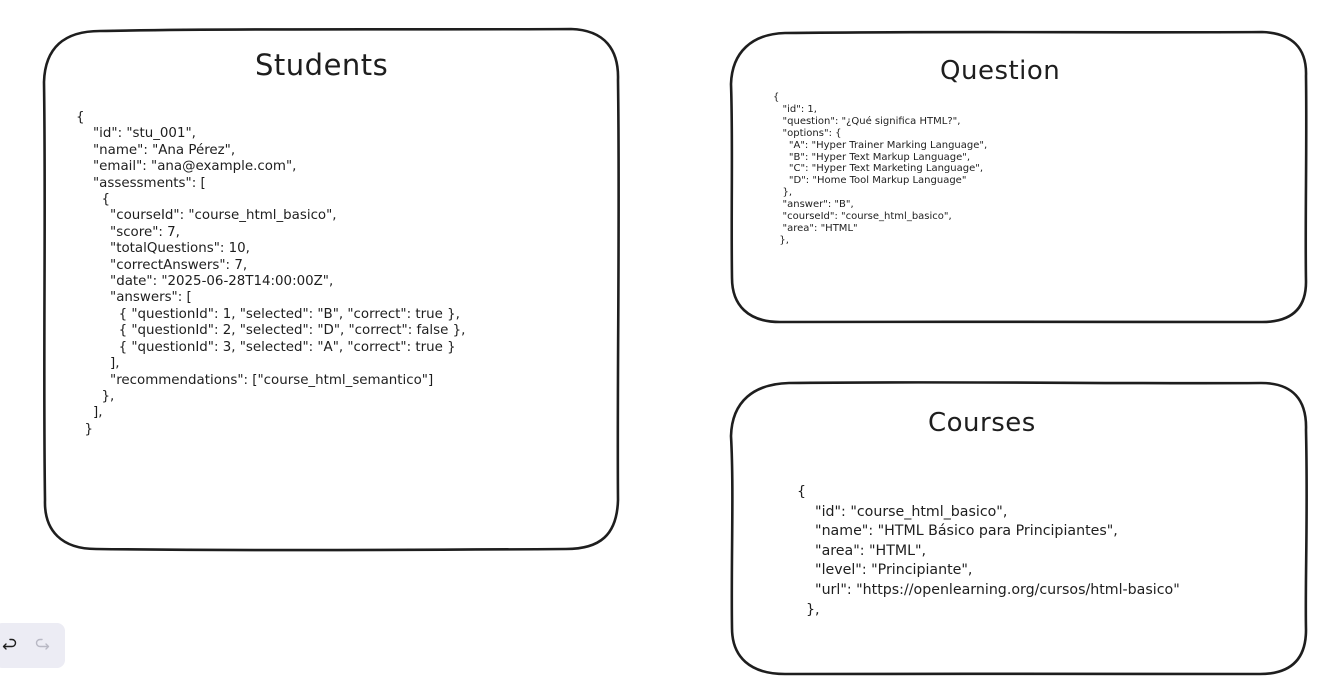 This screenshot has height=679, width=1335. Describe the element at coordinates (1000, 71) in the screenshot. I see `question-title: Question` at that location.